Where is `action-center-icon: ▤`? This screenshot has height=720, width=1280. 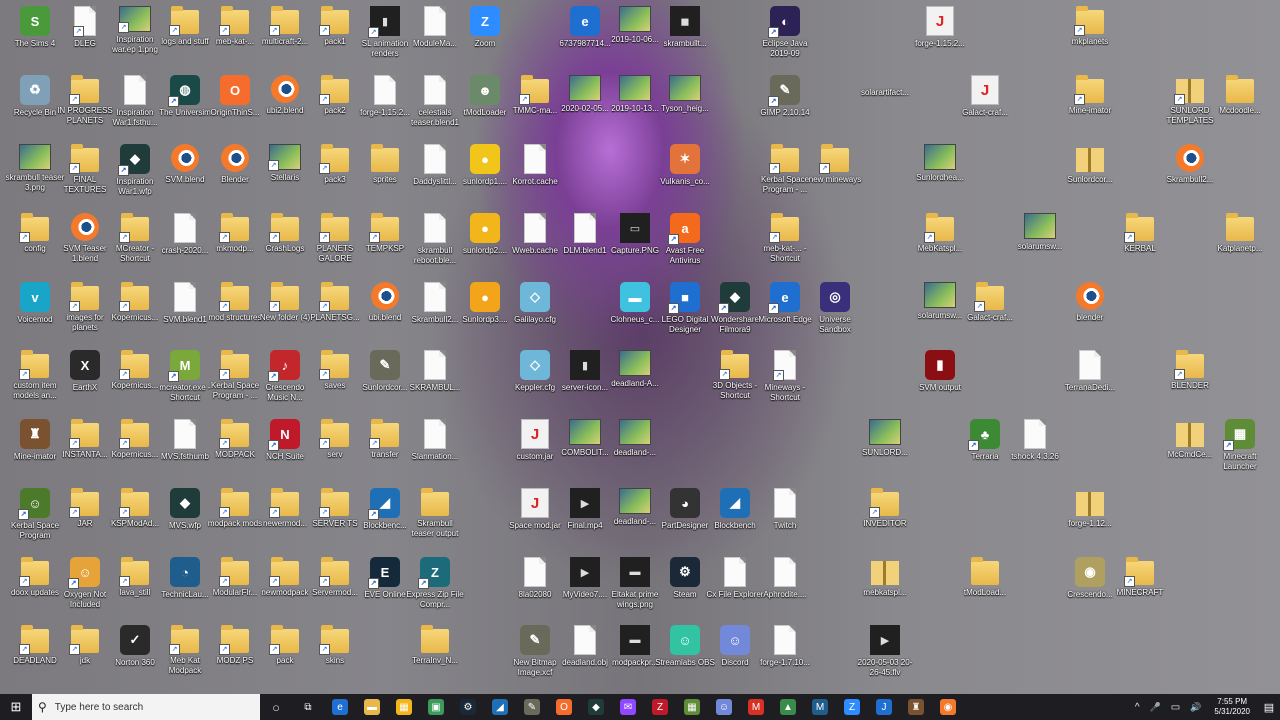 action-center-icon: ▤ is located at coordinates (1269, 707).